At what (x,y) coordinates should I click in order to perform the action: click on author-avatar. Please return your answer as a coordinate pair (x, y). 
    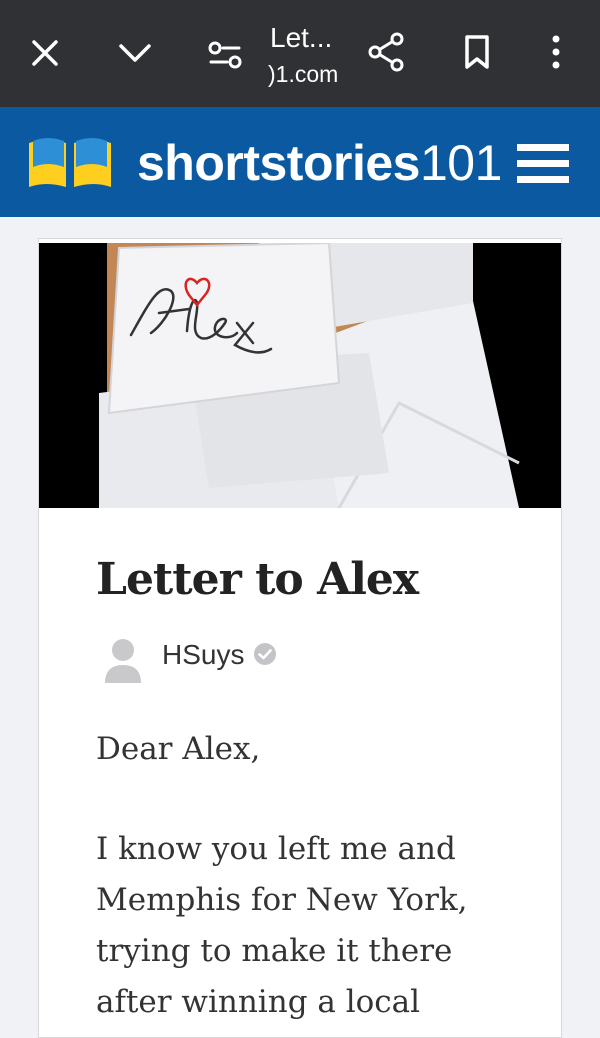
    Looking at the image, I should click on (123, 660).